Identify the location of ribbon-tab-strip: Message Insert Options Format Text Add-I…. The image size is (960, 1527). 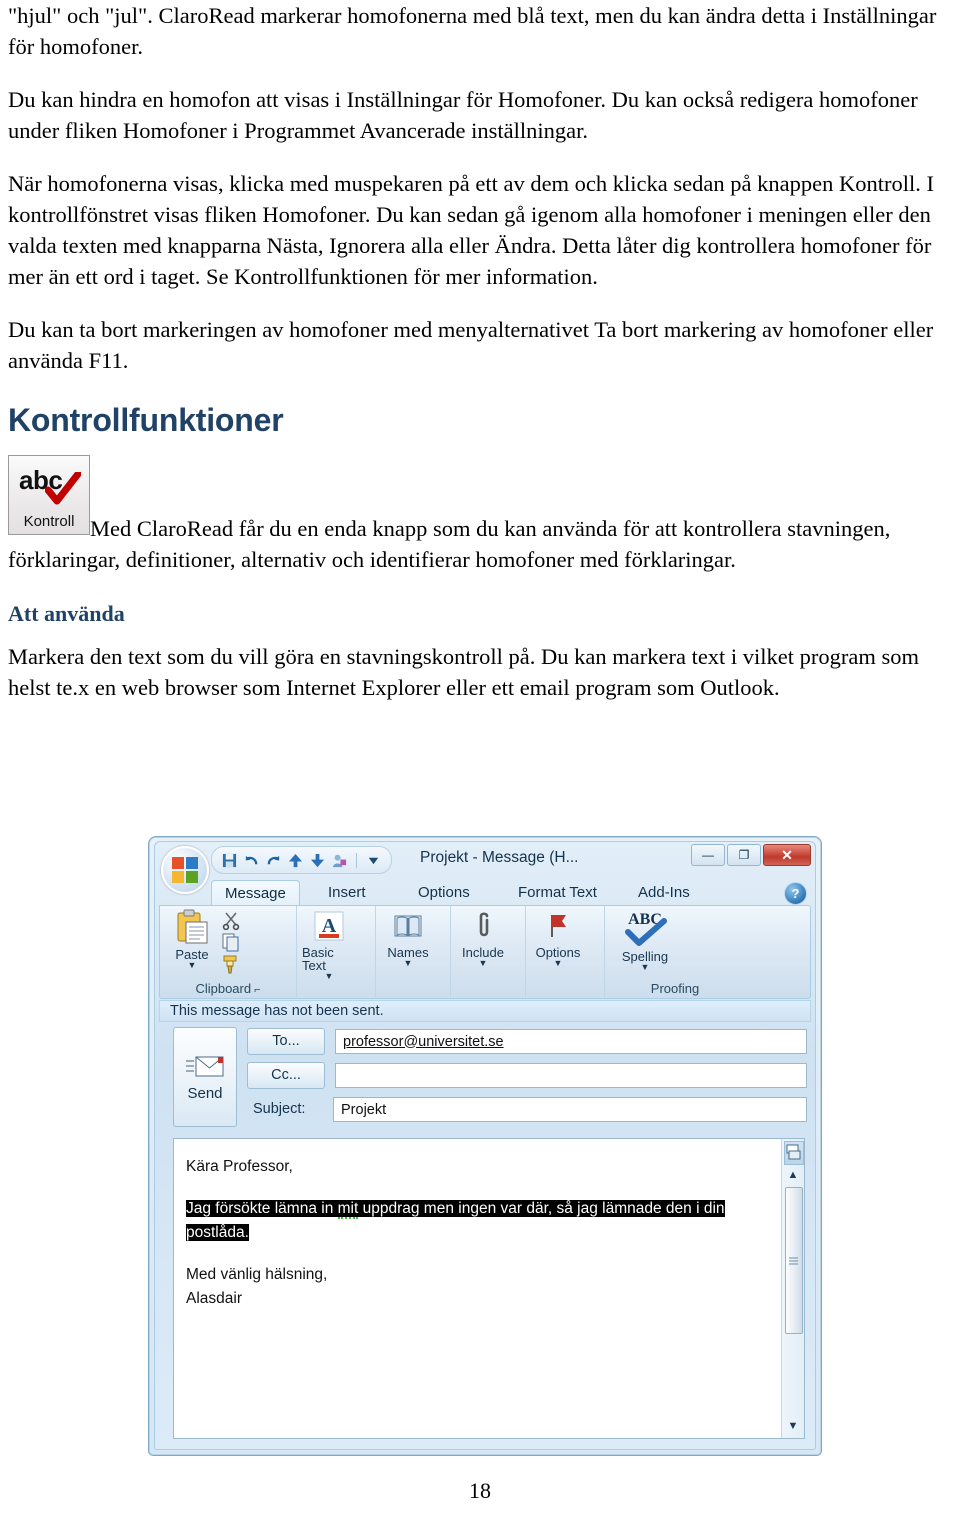
(485, 893).